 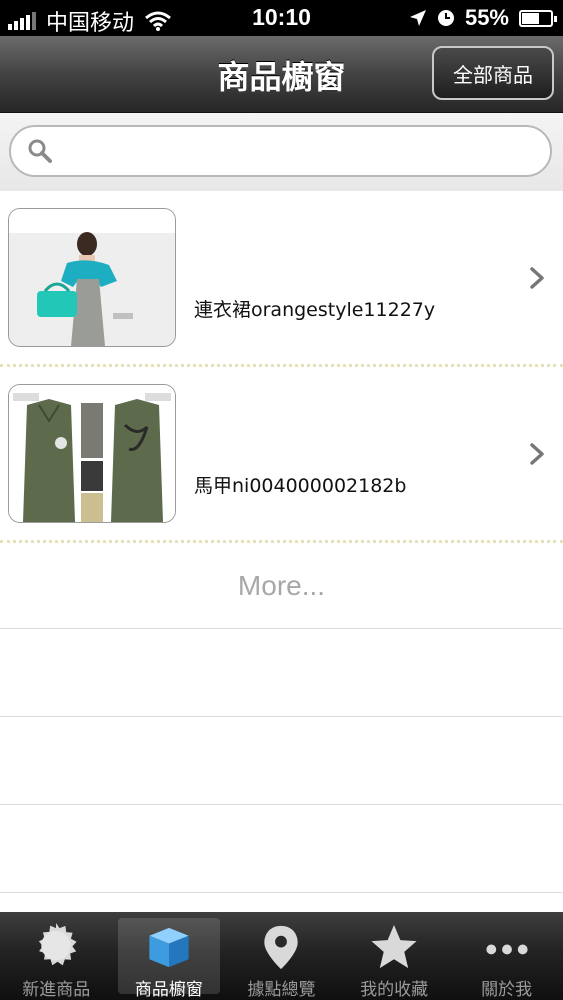 I want to click on box-icon, so click(x=169, y=947).